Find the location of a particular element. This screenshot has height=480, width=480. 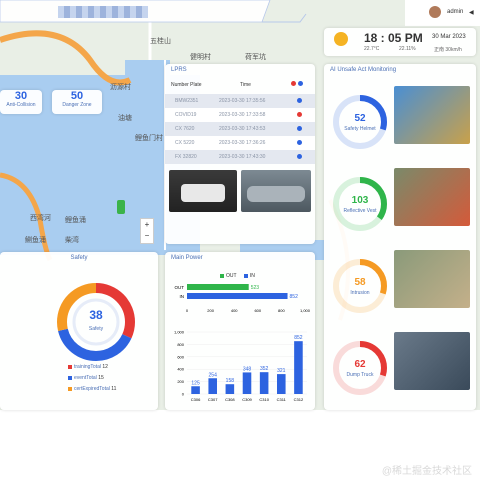

legend-in: IN is located at coordinates (252, 276).